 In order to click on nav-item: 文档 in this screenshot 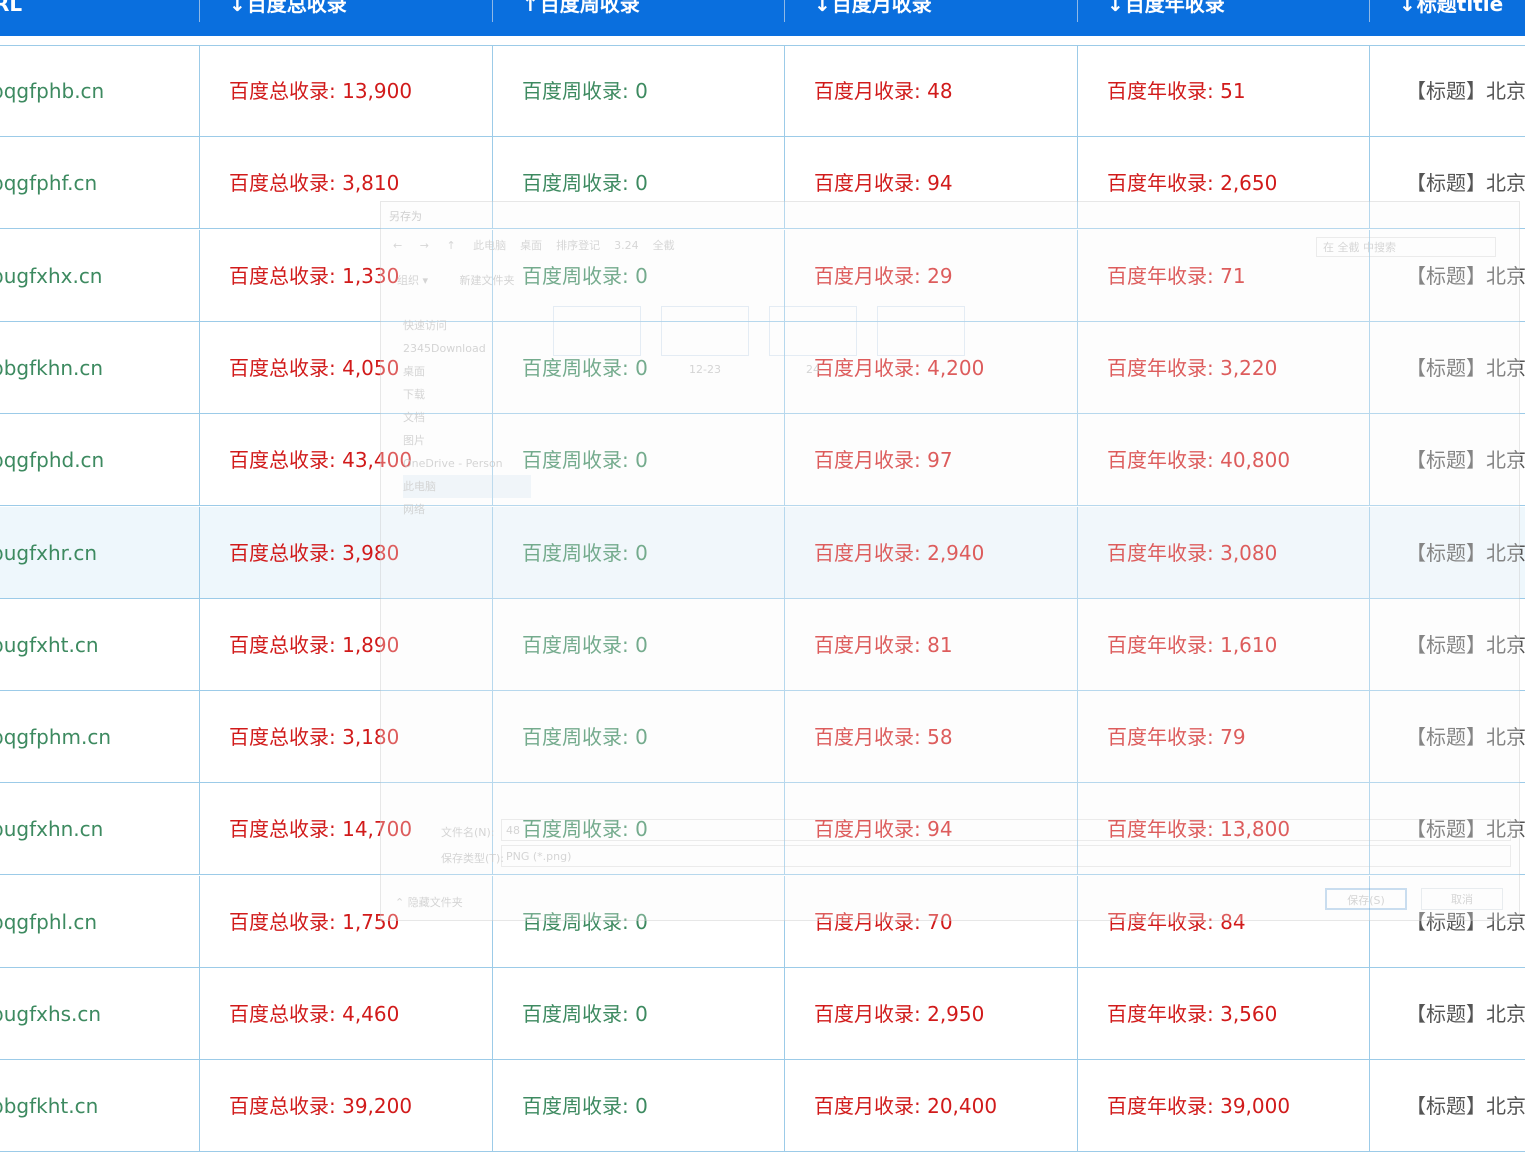, I will do `click(467, 417)`.